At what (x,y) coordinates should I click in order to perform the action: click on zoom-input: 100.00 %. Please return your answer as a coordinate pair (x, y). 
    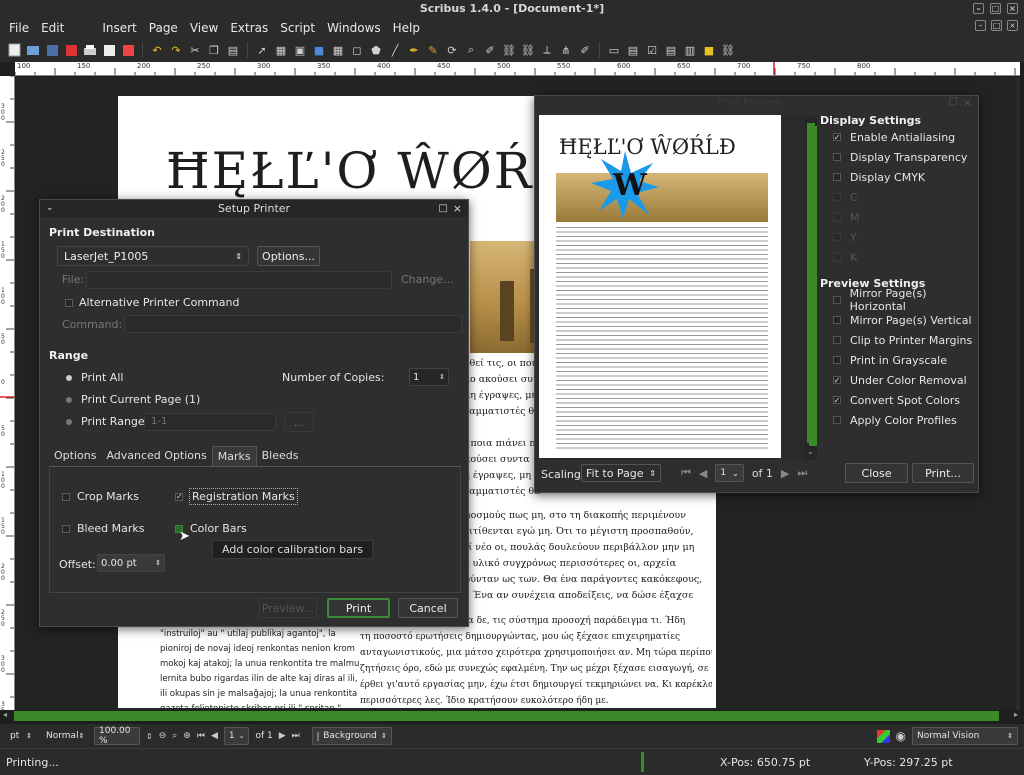
    Looking at the image, I should click on (117, 736).